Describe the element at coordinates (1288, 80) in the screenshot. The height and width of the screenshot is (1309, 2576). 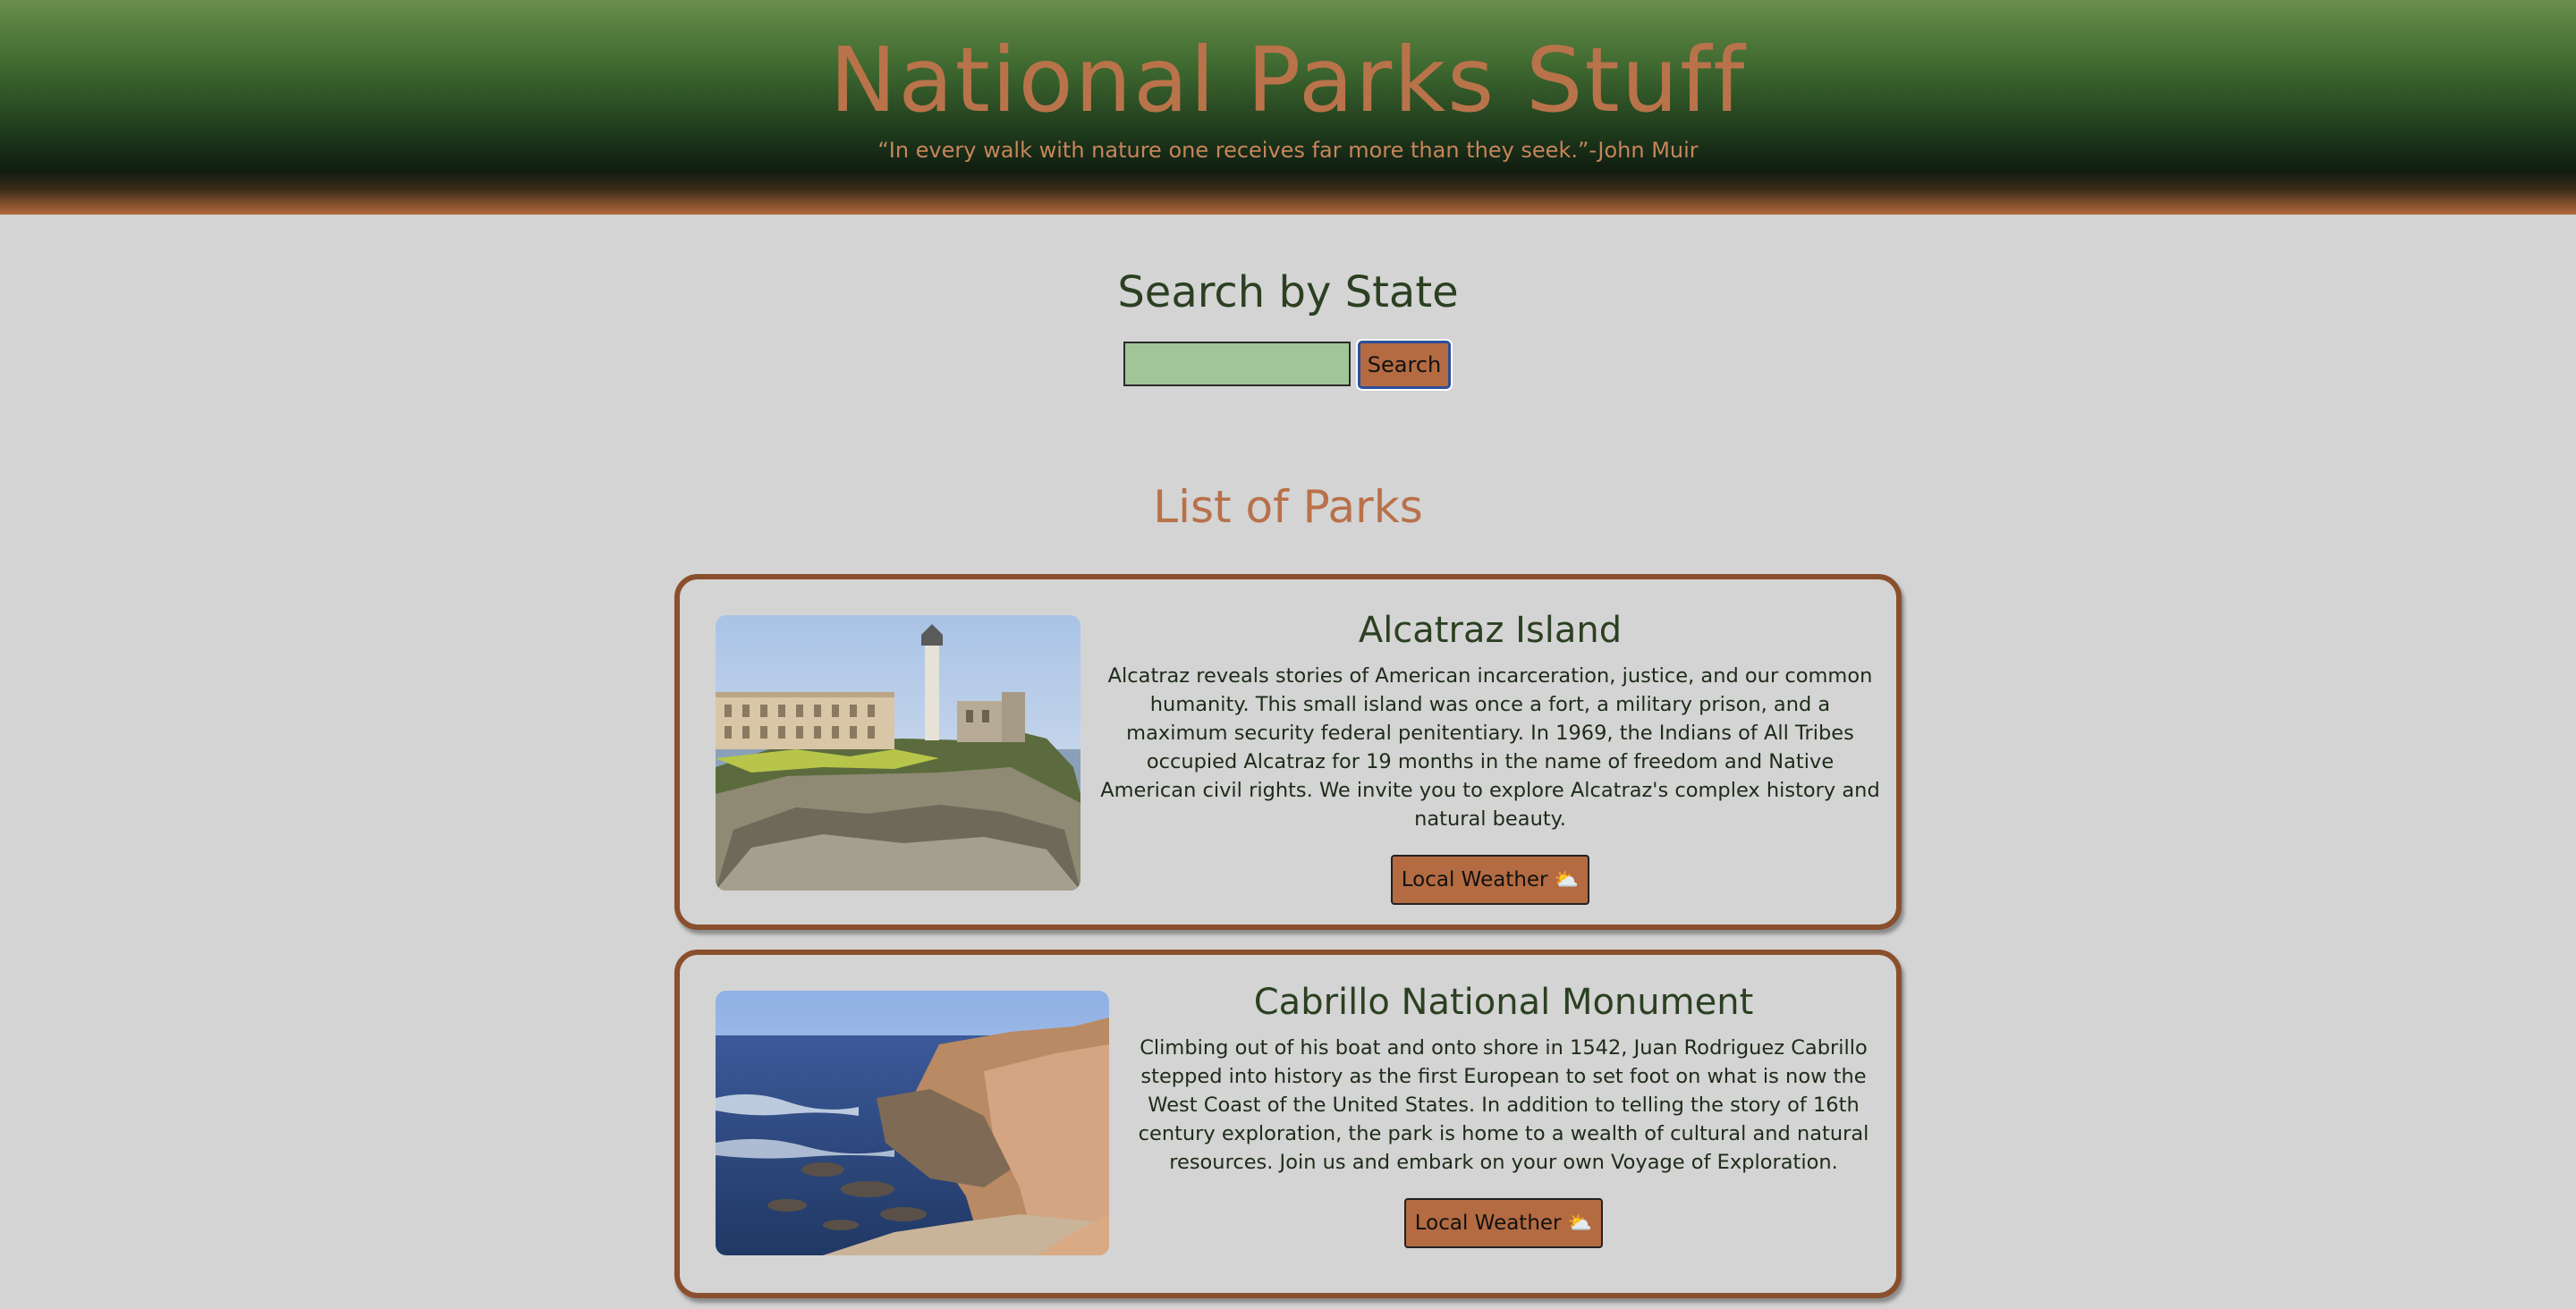
I see `site-title: National Parks Stuff` at that location.